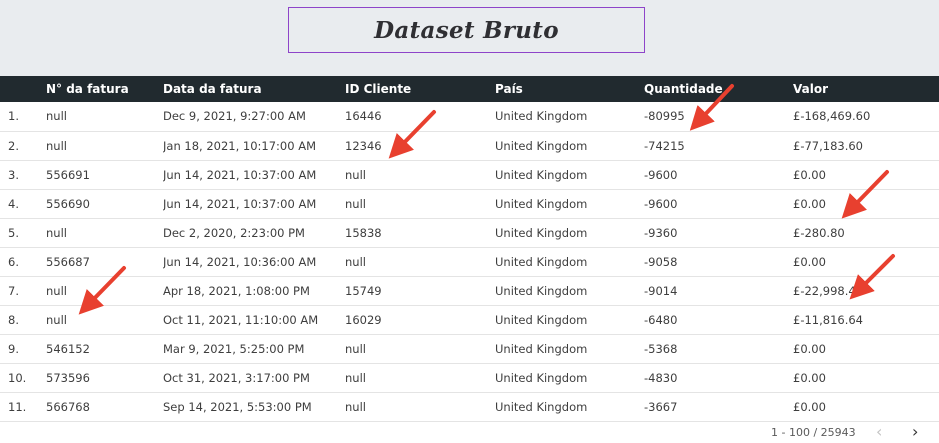 The image size is (939, 443). What do you see at coordinates (17, 377) in the screenshot?
I see `row-index: 10.` at bounding box center [17, 377].